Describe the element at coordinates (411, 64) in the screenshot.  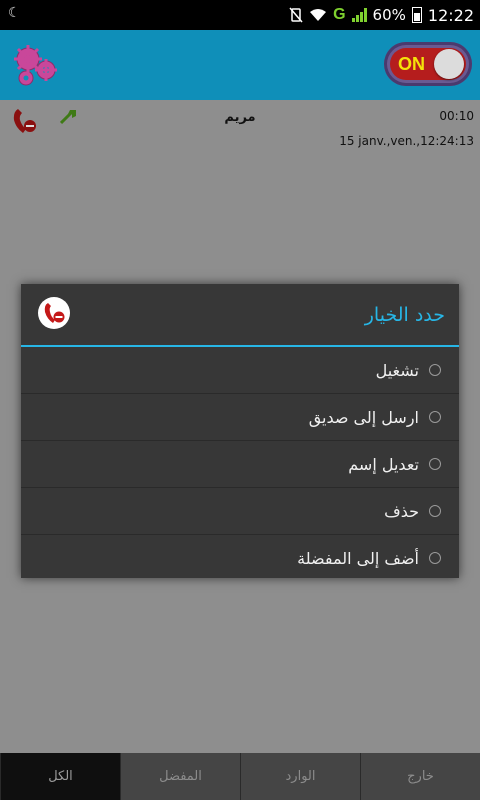
I see `toggle-label: ON` at that location.